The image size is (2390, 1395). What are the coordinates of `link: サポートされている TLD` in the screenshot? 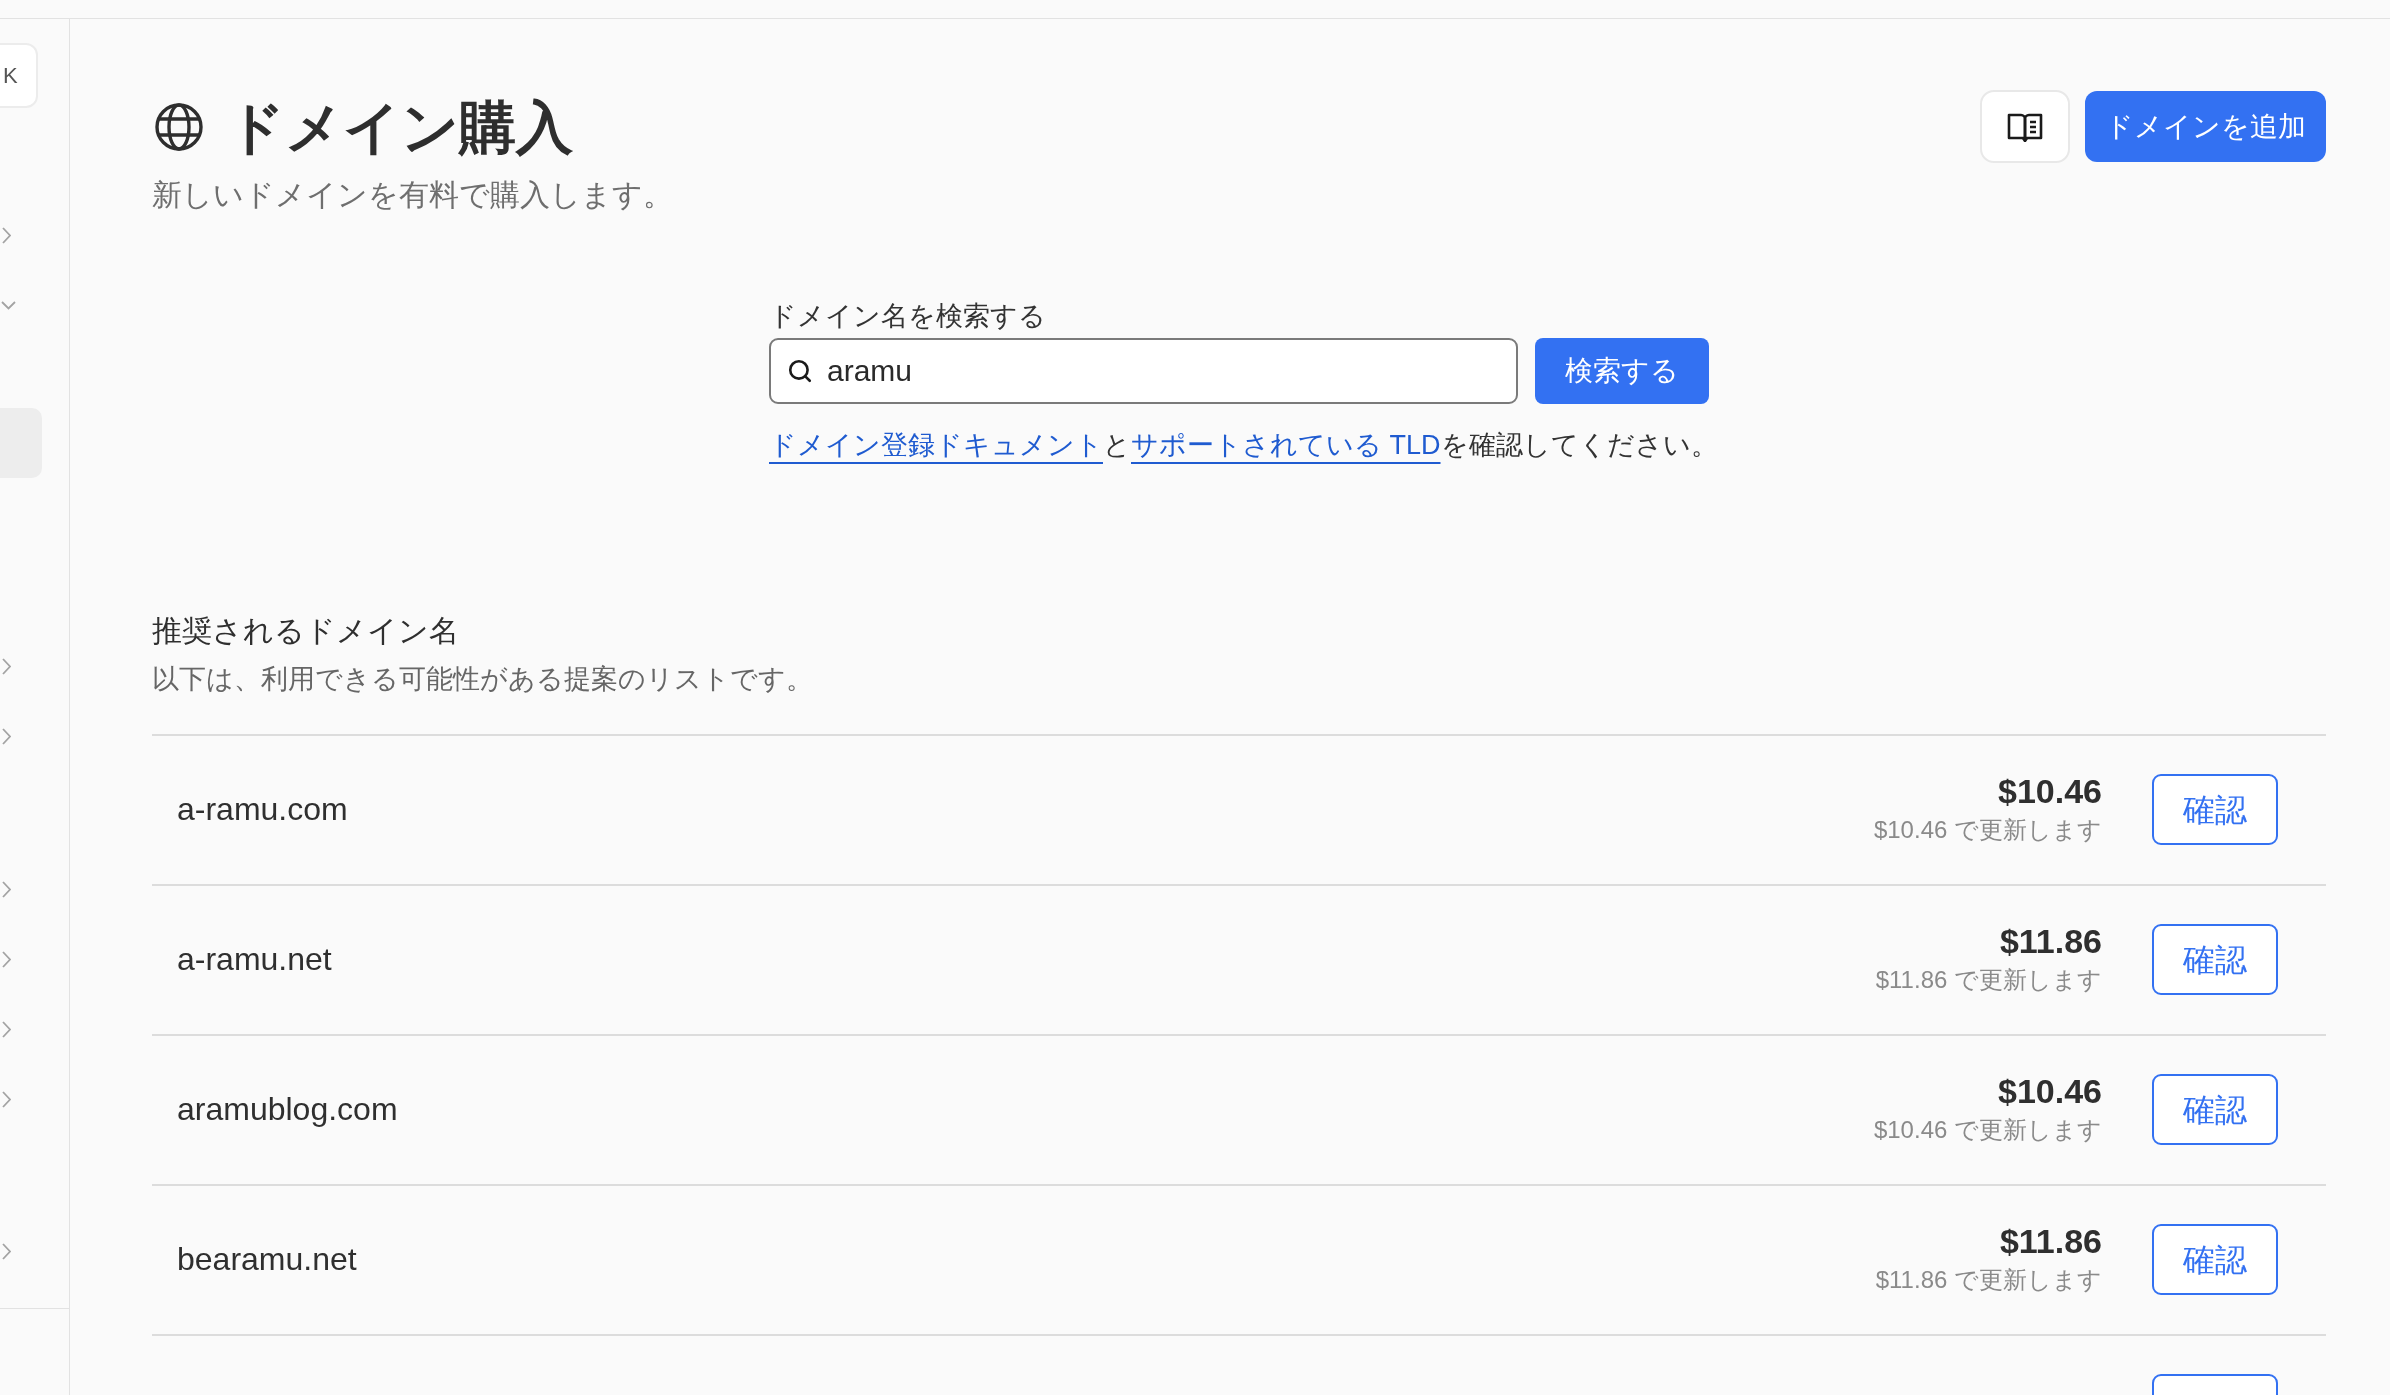 It's located at (1286, 445).